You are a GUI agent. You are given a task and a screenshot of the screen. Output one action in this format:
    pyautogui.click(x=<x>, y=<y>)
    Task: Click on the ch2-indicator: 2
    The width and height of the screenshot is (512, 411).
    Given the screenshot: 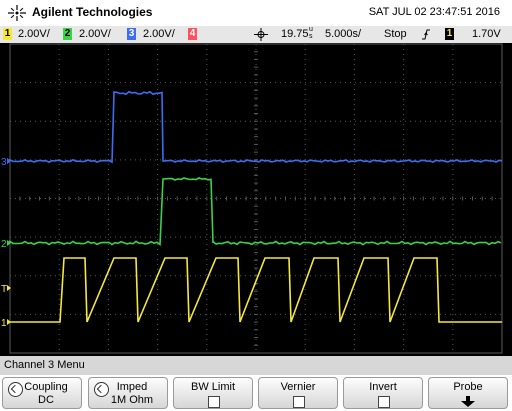 What is the action you would take?
    pyautogui.click(x=67, y=34)
    